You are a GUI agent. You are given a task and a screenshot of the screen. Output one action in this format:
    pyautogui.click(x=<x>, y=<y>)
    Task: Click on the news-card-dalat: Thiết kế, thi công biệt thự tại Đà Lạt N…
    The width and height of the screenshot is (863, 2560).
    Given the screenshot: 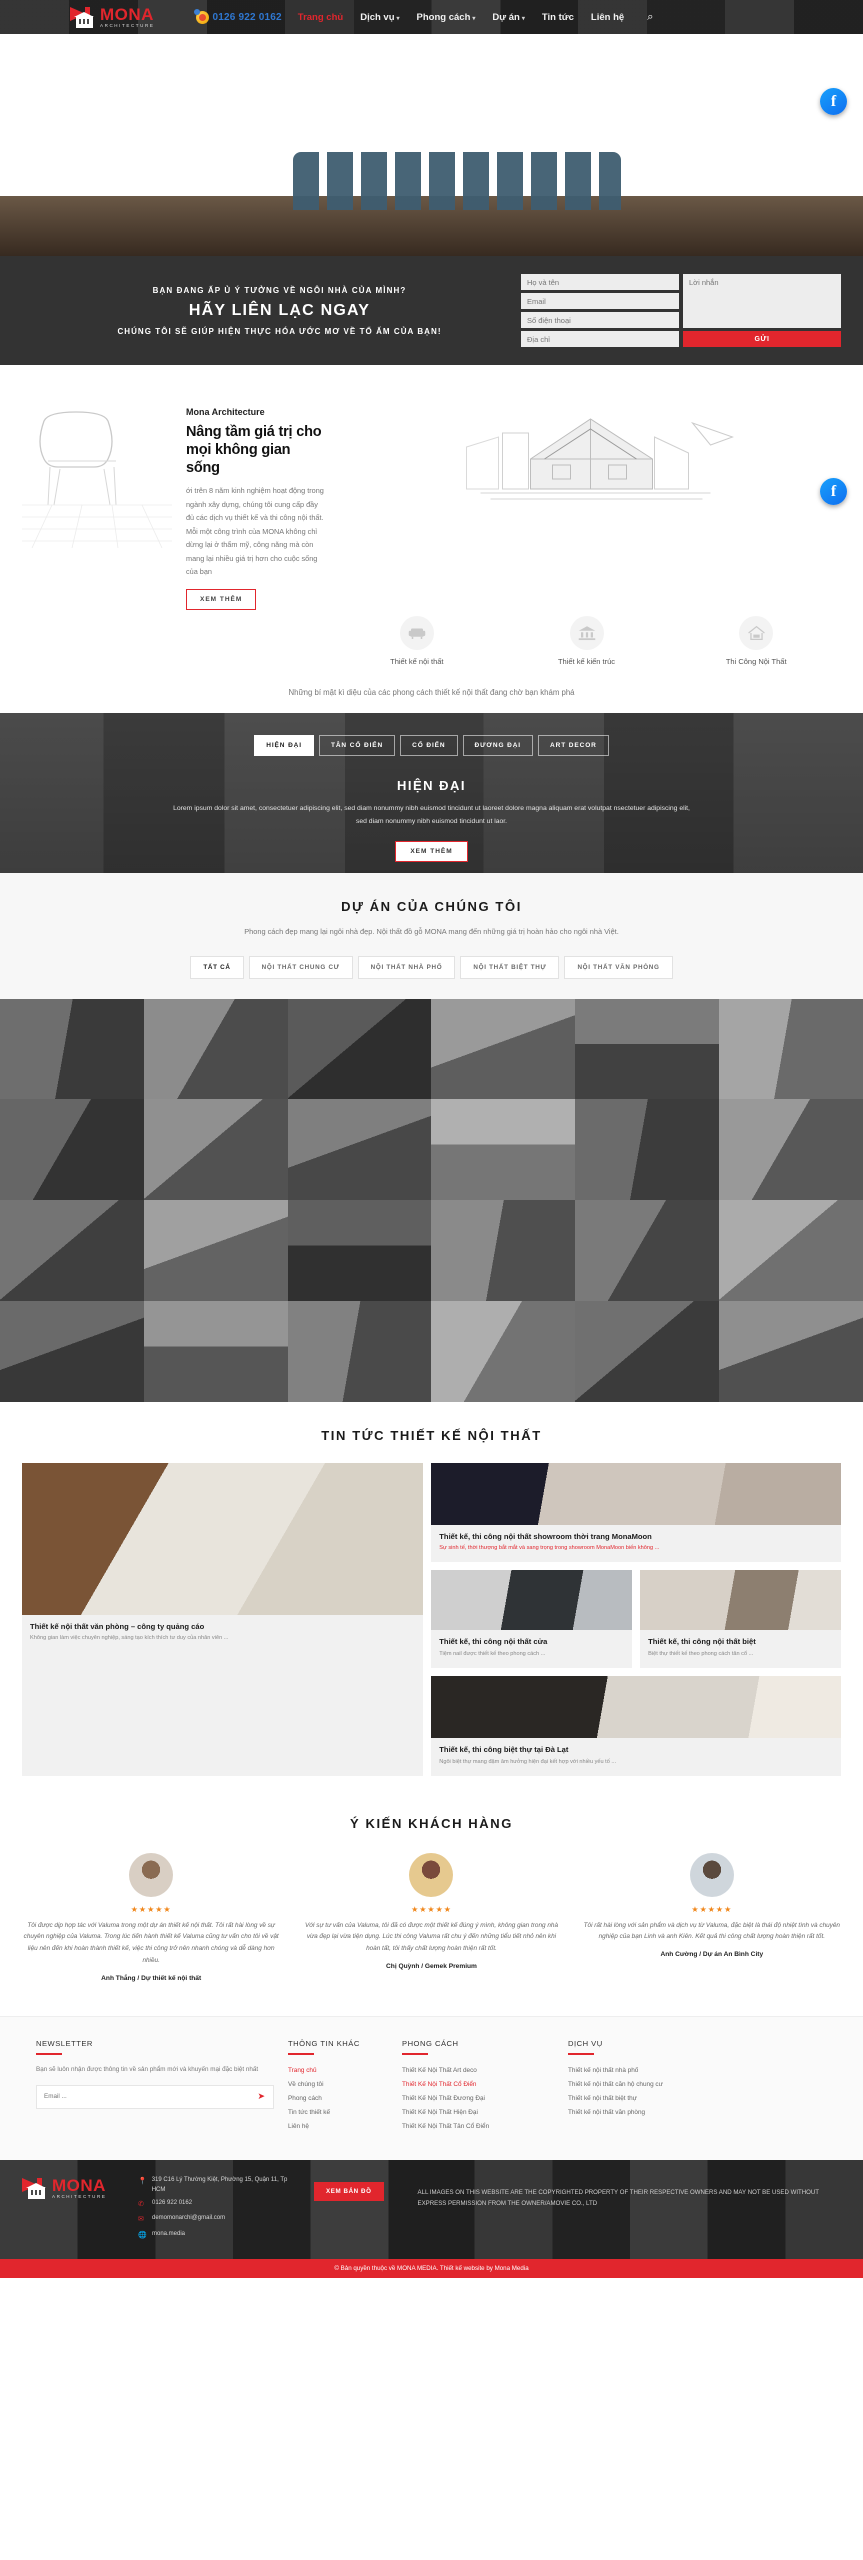 What is the action you would take?
    pyautogui.click(x=636, y=1725)
    